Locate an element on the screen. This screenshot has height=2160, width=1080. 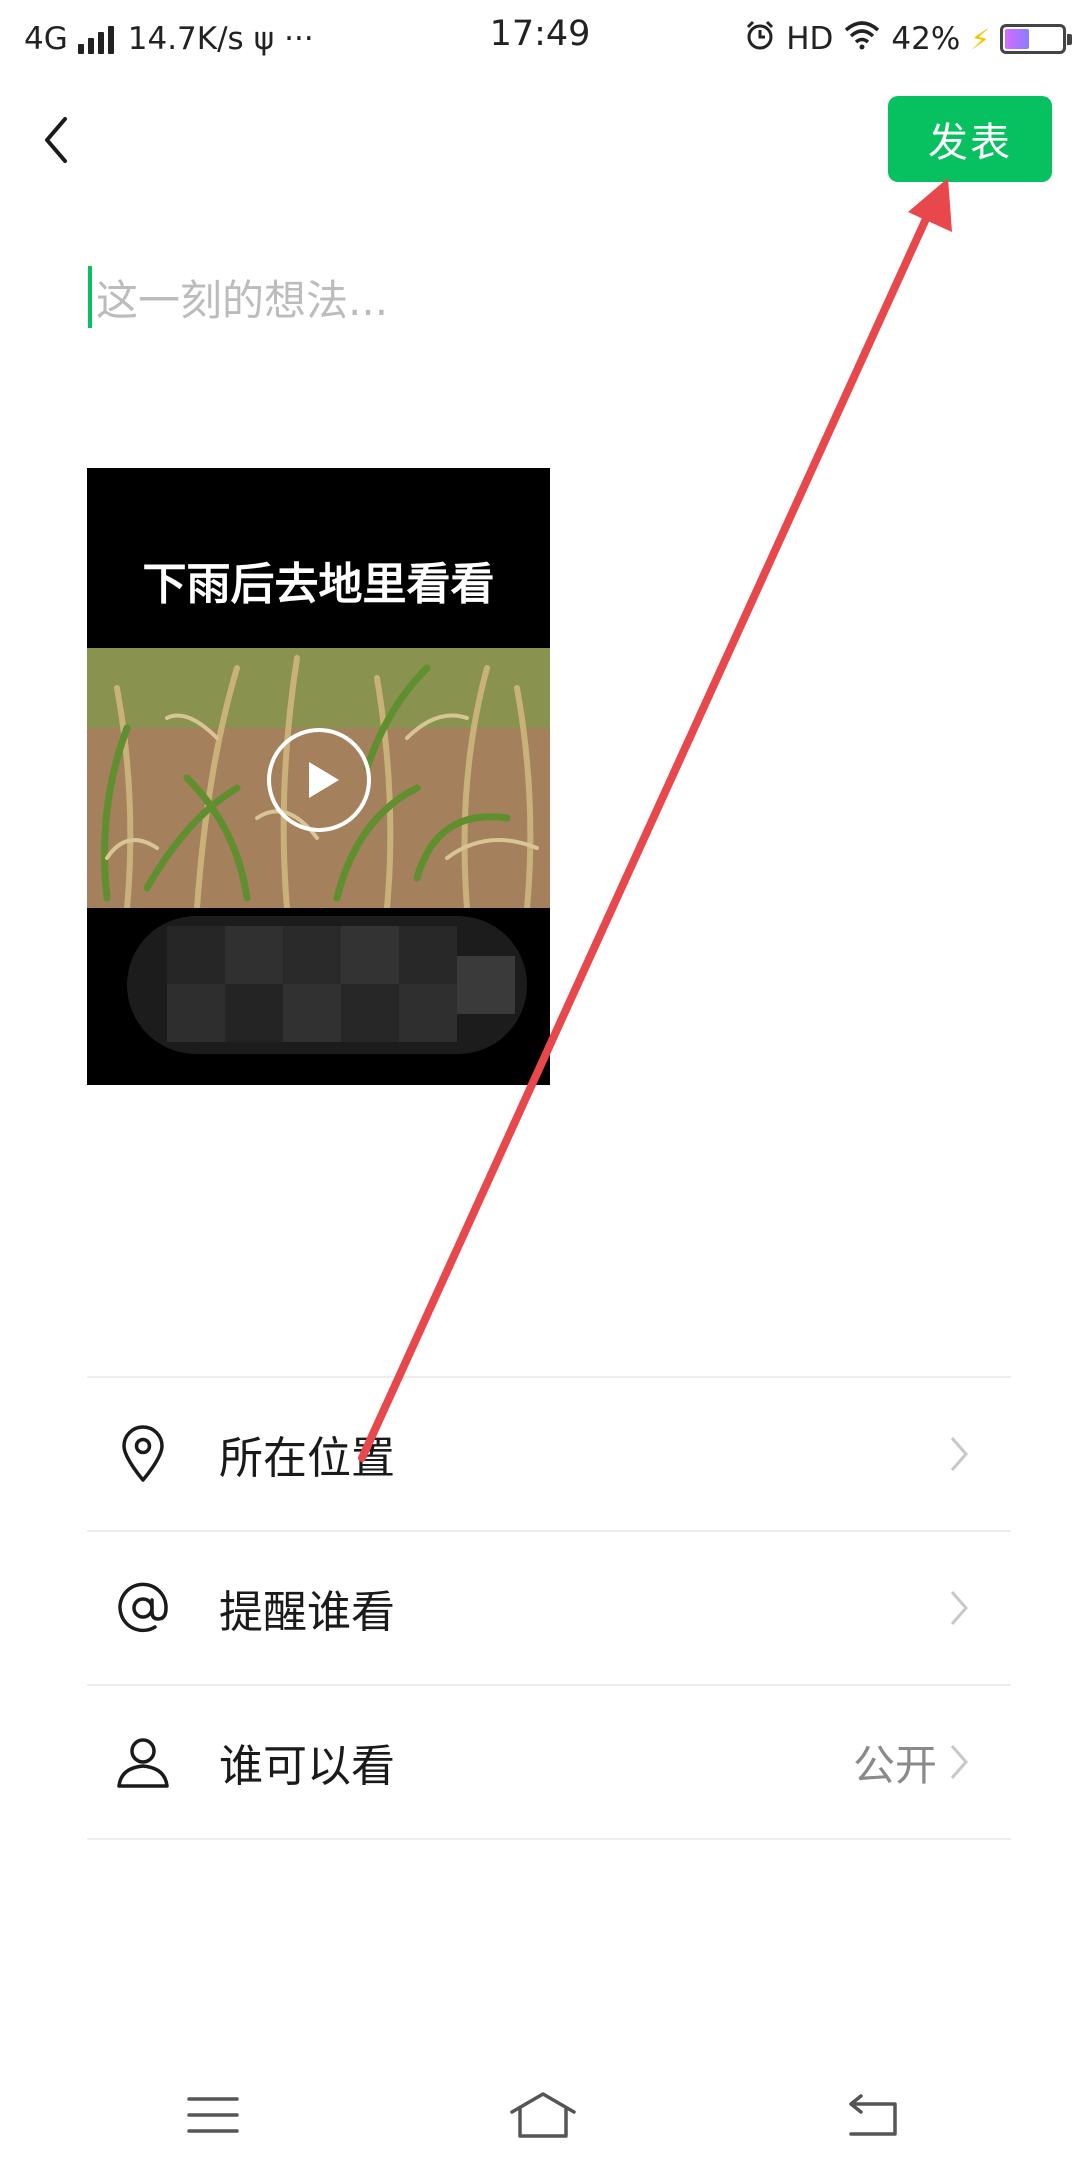
option-label: 所在位置 is located at coordinates (307, 1458).